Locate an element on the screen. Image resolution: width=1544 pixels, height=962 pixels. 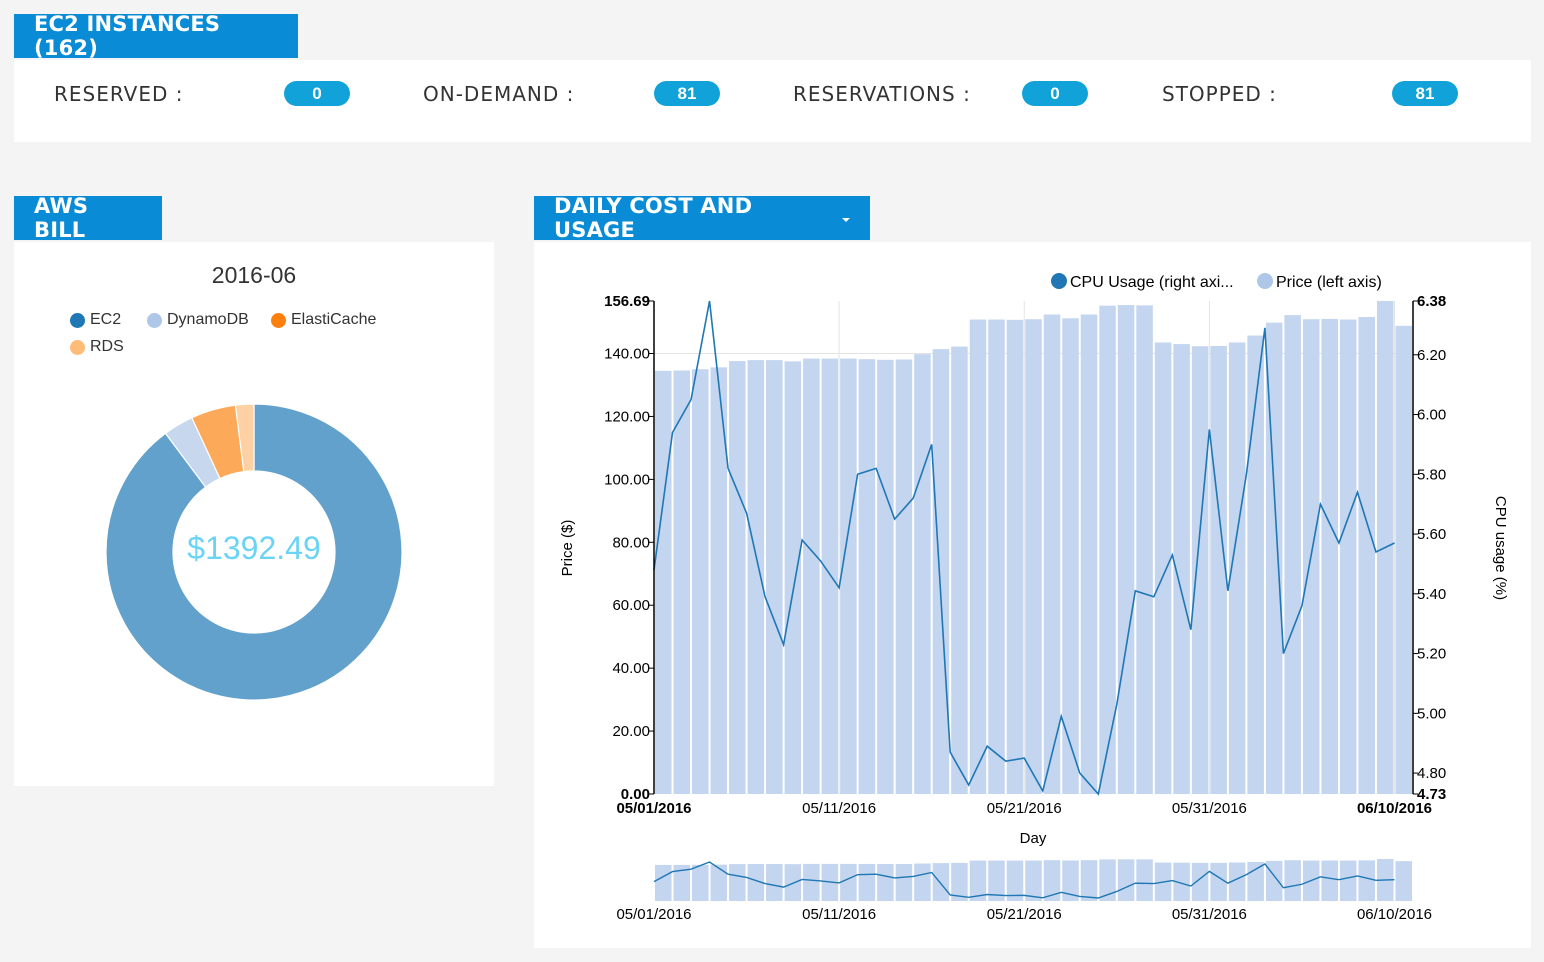
overview-x-tick-label: 05/31/2016 is located at coordinates (1209, 914).